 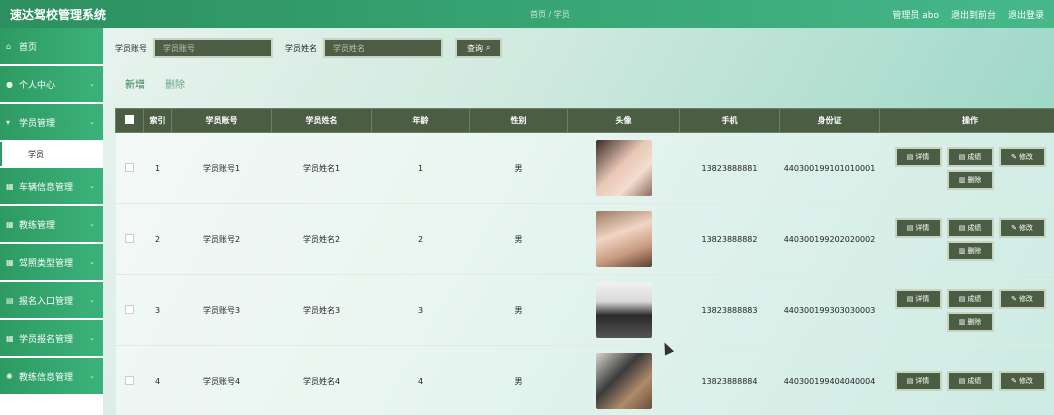 I want to click on sidebar-subitem-student: 学员, so click(x=51, y=154).